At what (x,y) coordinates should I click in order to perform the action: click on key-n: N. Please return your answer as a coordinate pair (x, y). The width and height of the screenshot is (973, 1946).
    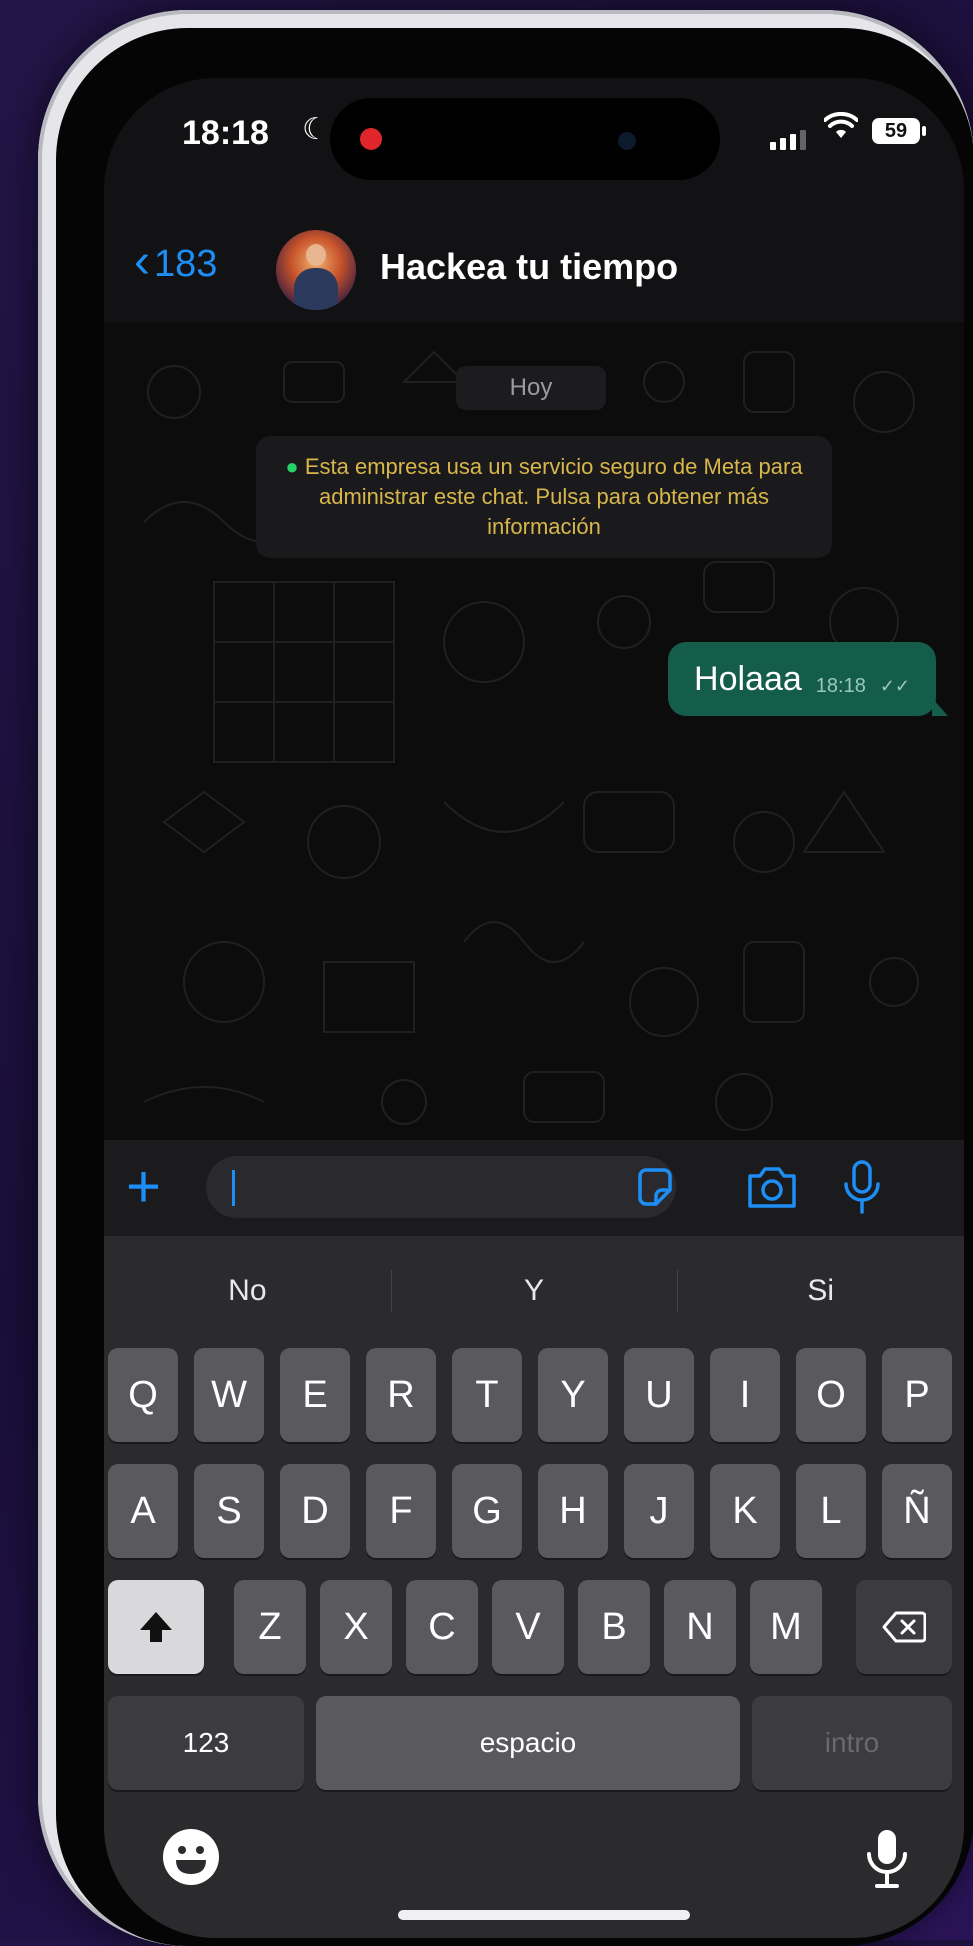
    Looking at the image, I should click on (700, 1627).